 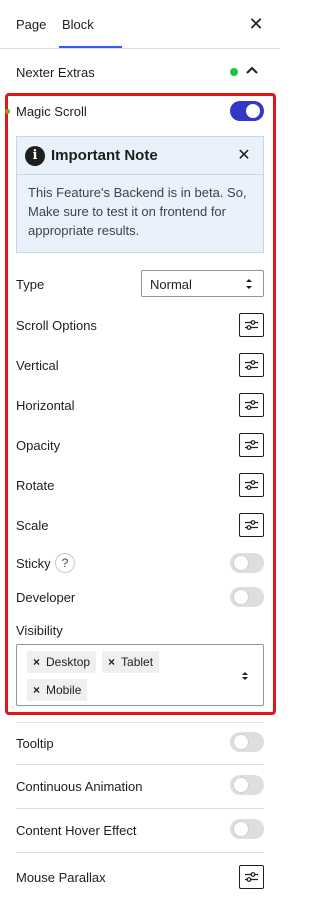 What do you see at coordinates (39, 630) in the screenshot?
I see `visibility-label: Visibility` at bounding box center [39, 630].